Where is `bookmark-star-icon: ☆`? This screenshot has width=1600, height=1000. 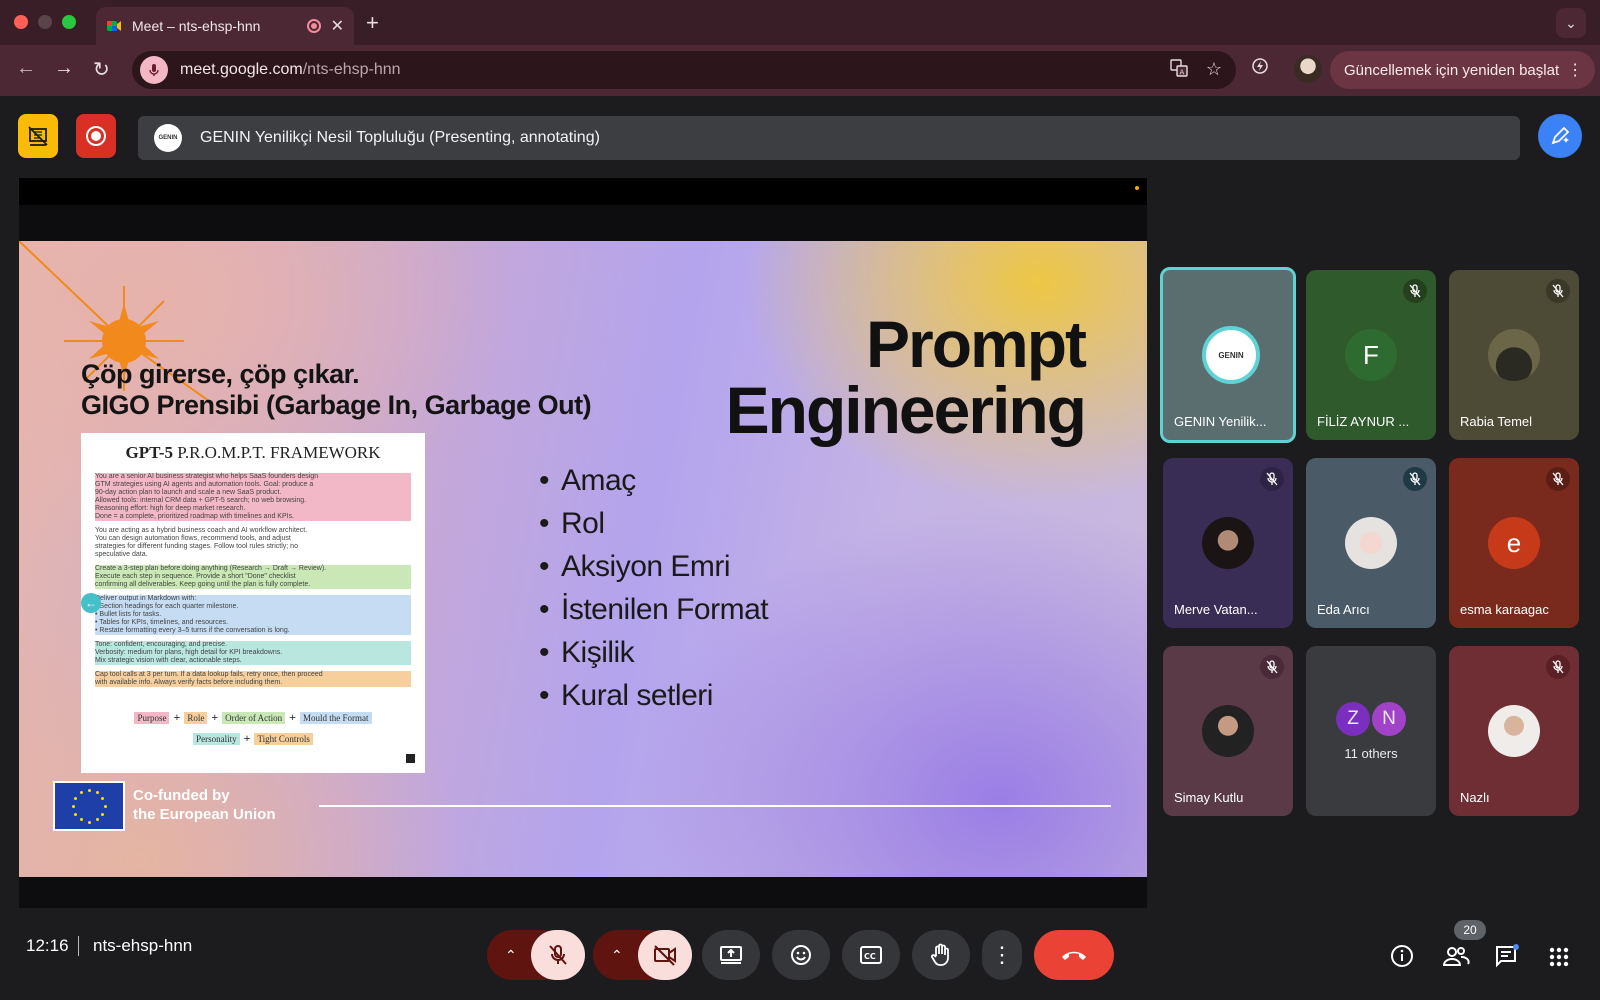 bookmark-star-icon: ☆ is located at coordinates (1214, 70).